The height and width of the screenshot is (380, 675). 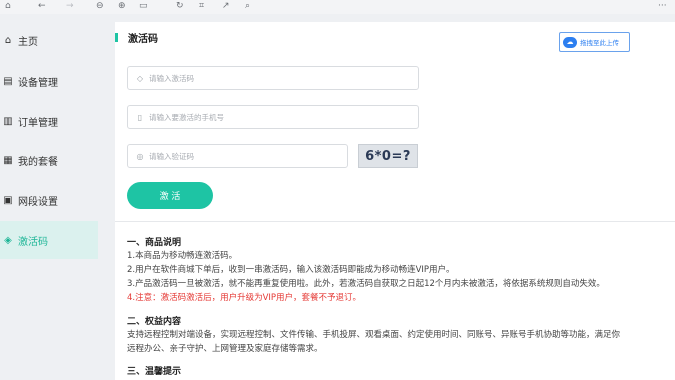 What do you see at coordinates (337, 7) in the screenshot?
I see `toolbar: ⌂ ← → ⊖ ⊕ ▭ ↻ ⌗ ↗ ⌕ ···` at bounding box center [337, 7].